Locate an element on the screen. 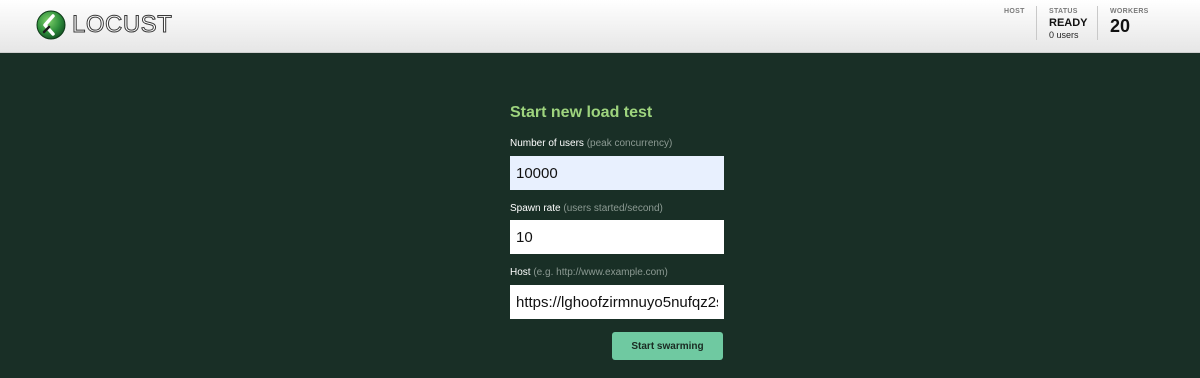 The width and height of the screenshot is (1200, 378). workers-stat-label: WORKERS is located at coordinates (1129, 11).